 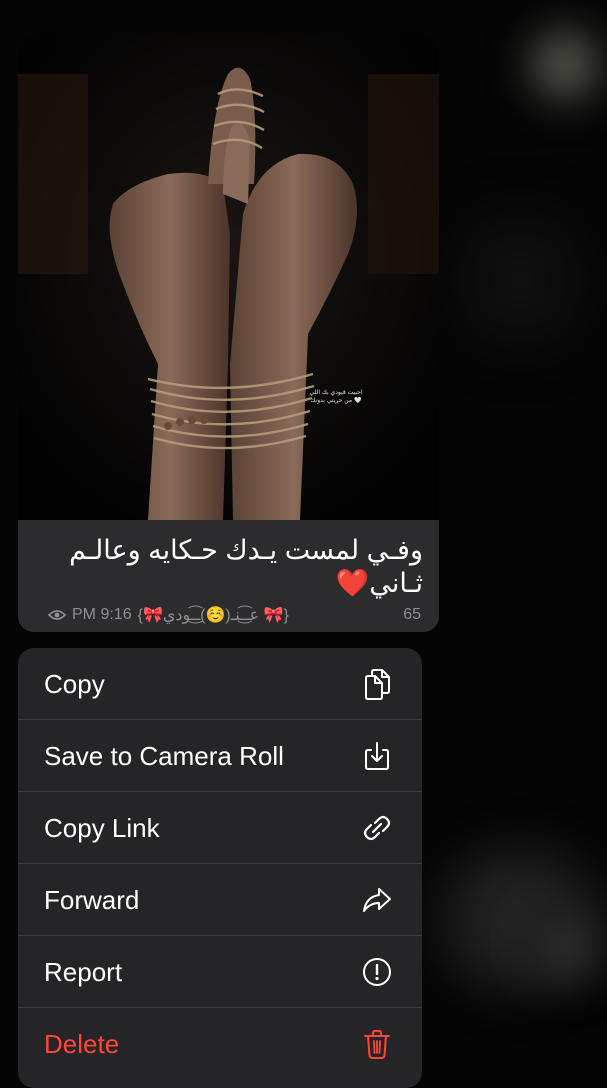 I want to click on message-meta: PM 9:16 {🎀عـ͜͡ـنـ(☺️)ـ͜͡ـودي 🎀} 65, so click(x=234, y=615).